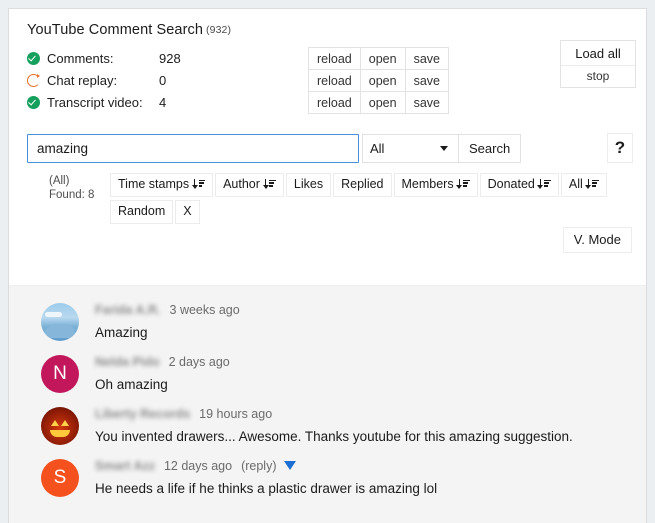  What do you see at coordinates (167, 320) in the screenshot?
I see `comment-body: Farida A.R. 3 weeks ago Amazing` at bounding box center [167, 320].